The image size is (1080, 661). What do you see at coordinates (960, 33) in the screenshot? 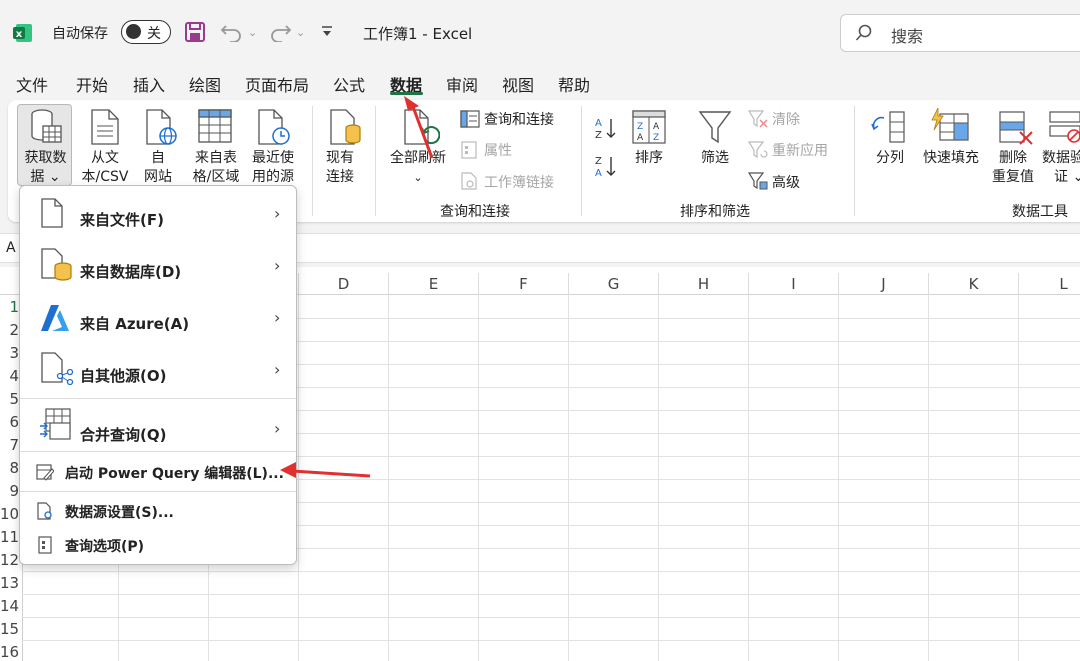
I see `search-box: 搜索` at bounding box center [960, 33].